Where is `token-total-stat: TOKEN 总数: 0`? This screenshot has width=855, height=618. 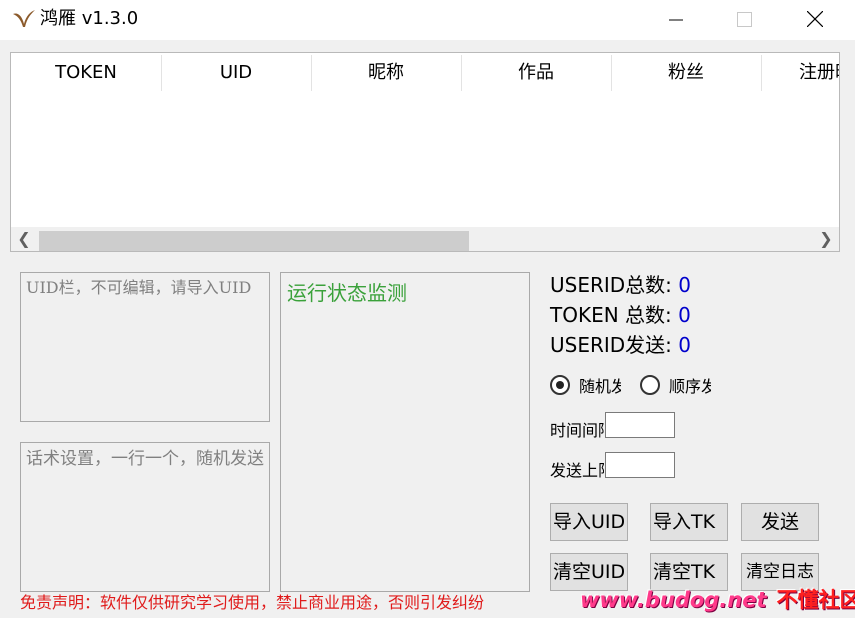 token-total-stat: TOKEN 总数: 0 is located at coordinates (620, 315).